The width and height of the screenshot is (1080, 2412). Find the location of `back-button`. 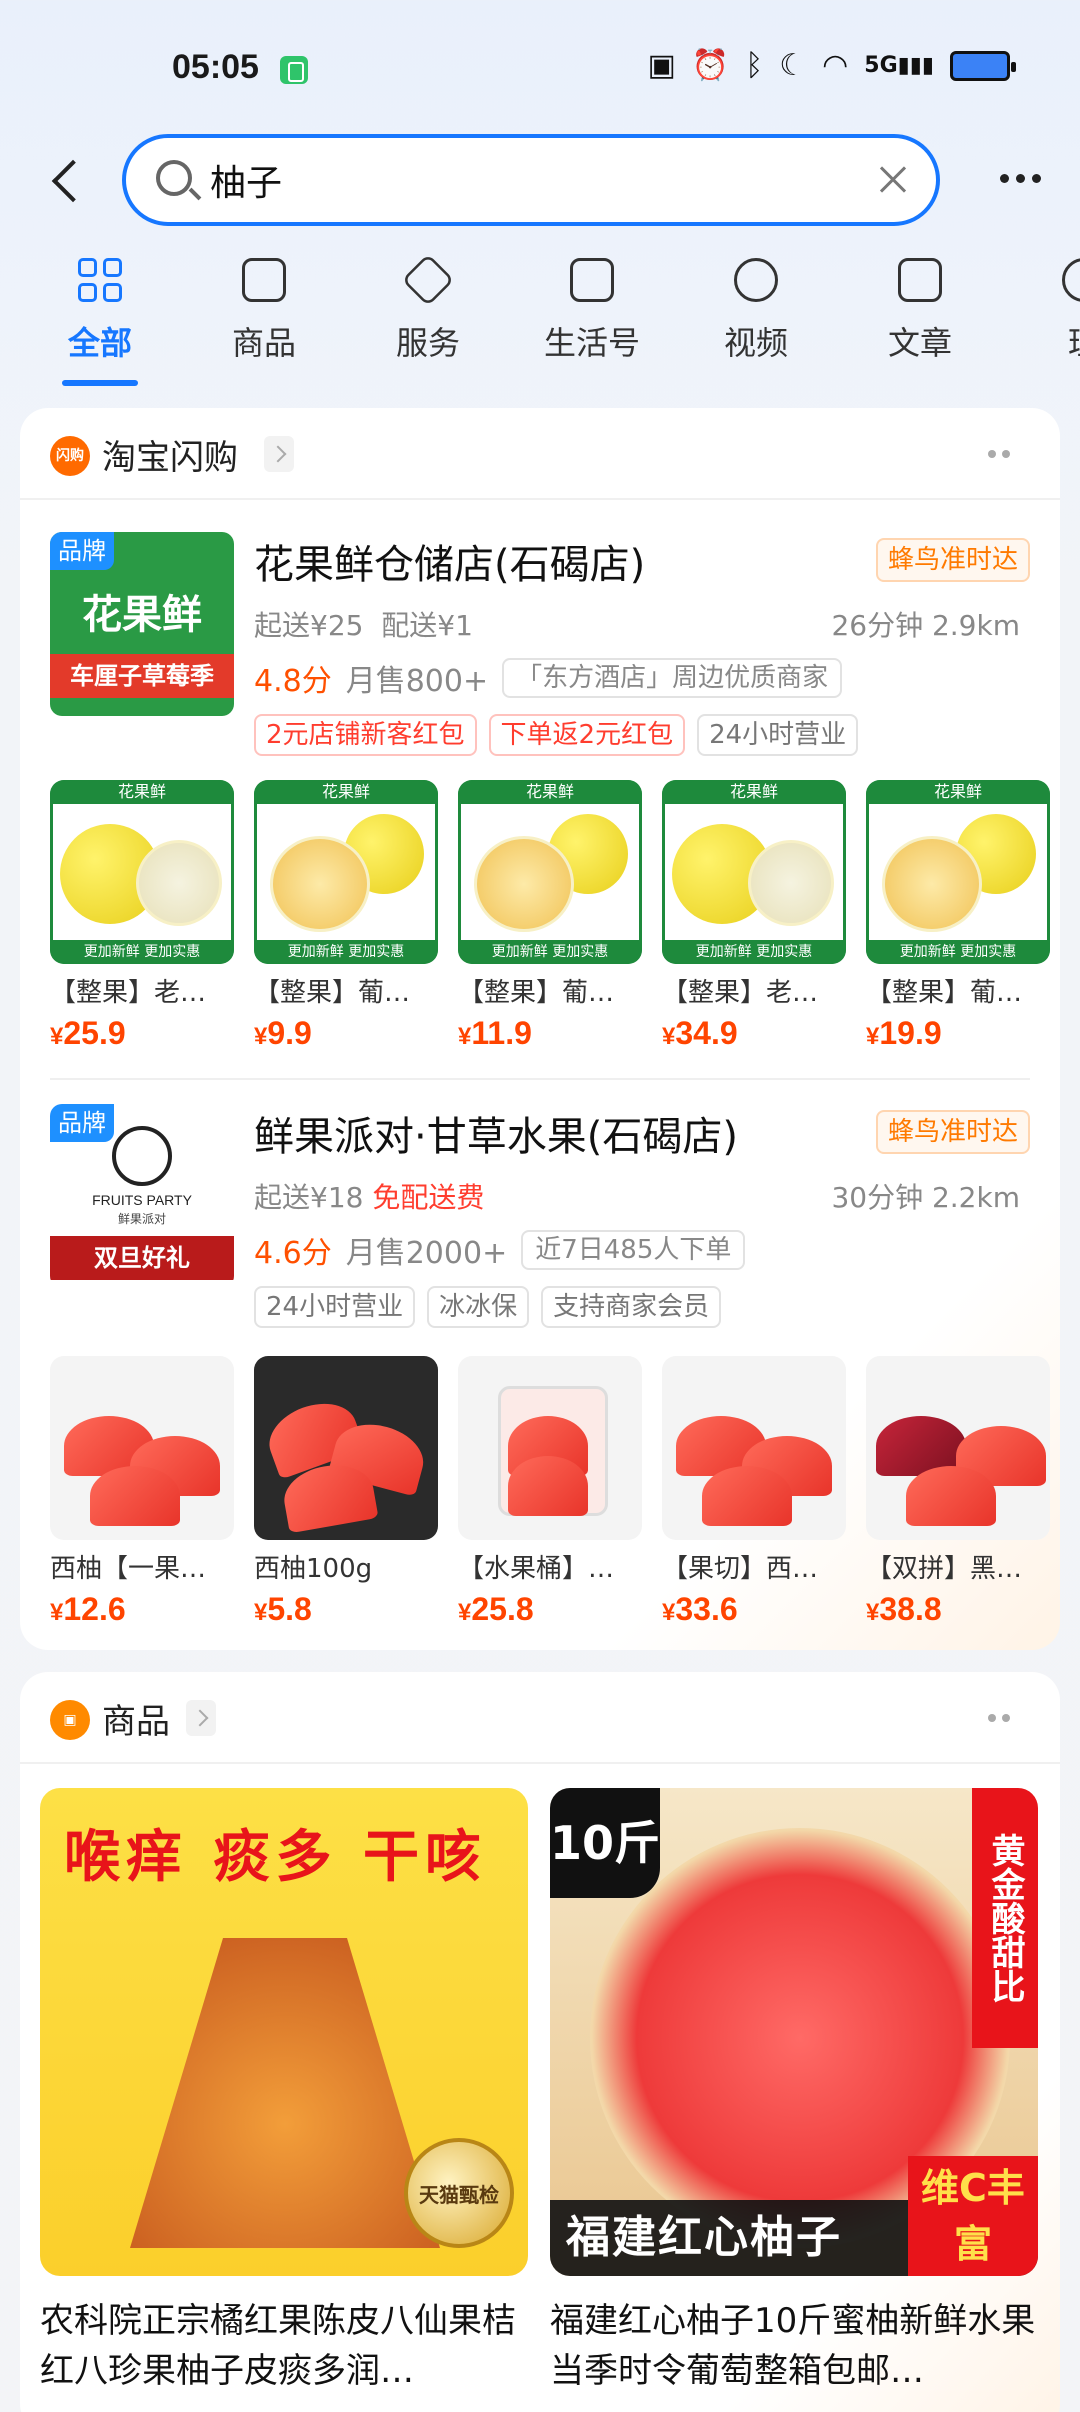

back-button is located at coordinates (68, 180).